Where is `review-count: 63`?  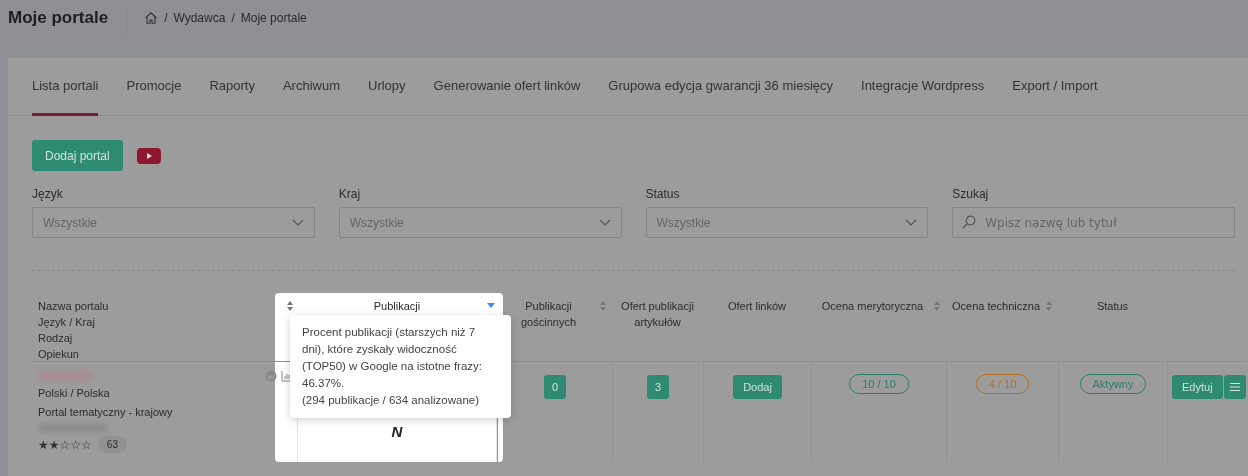
review-count: 63 is located at coordinates (112, 444).